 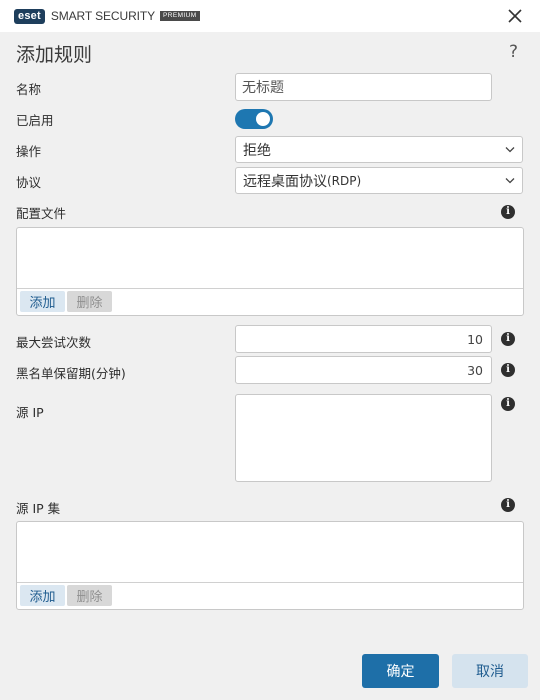 What do you see at coordinates (513, 52) in the screenshot?
I see `help-icon: ?` at bounding box center [513, 52].